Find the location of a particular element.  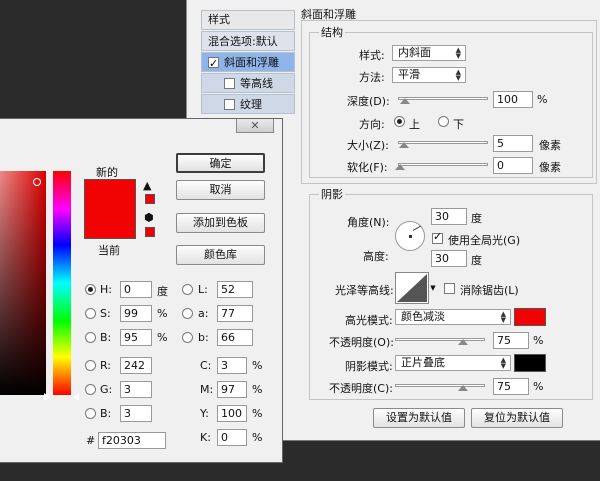

sidebar-item-texture: 纹理 is located at coordinates (248, 104).